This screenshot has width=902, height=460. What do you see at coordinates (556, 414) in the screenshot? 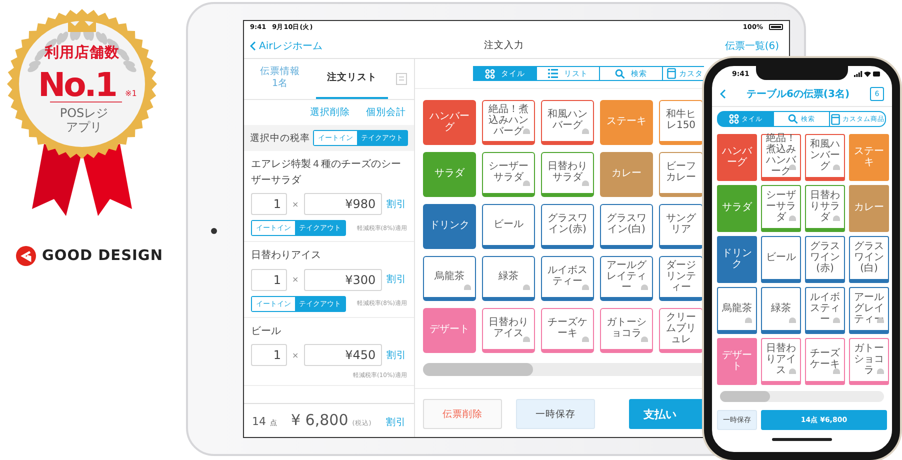
I see `hold-button: 一時保存` at bounding box center [556, 414].